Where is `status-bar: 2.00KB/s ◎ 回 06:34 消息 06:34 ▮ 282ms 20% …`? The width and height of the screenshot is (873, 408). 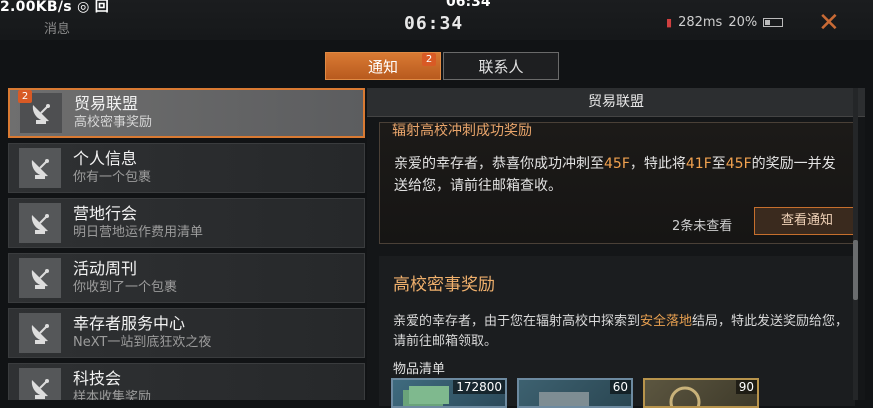 status-bar: 2.00KB/s ◎ 回 06:34 消息 06:34 ▮ 282ms 20% … is located at coordinates (436, 20).